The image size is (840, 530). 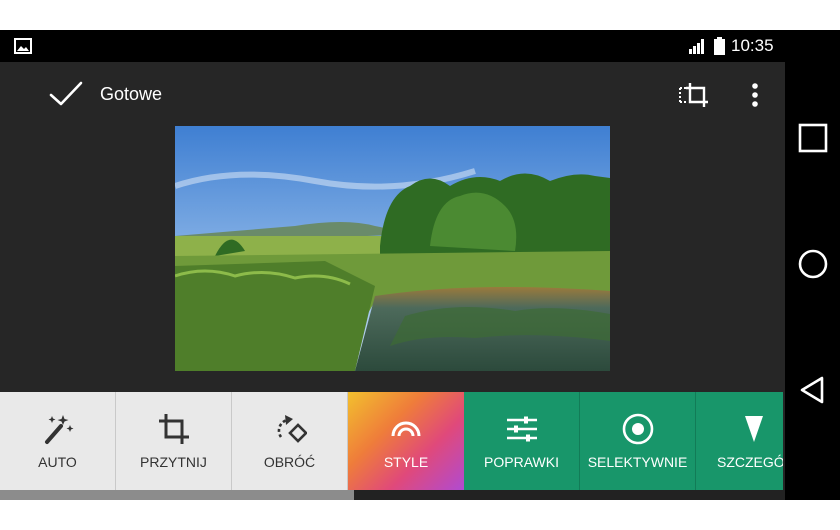 I want to click on tool-auto-label: AUTO, so click(x=57, y=462).